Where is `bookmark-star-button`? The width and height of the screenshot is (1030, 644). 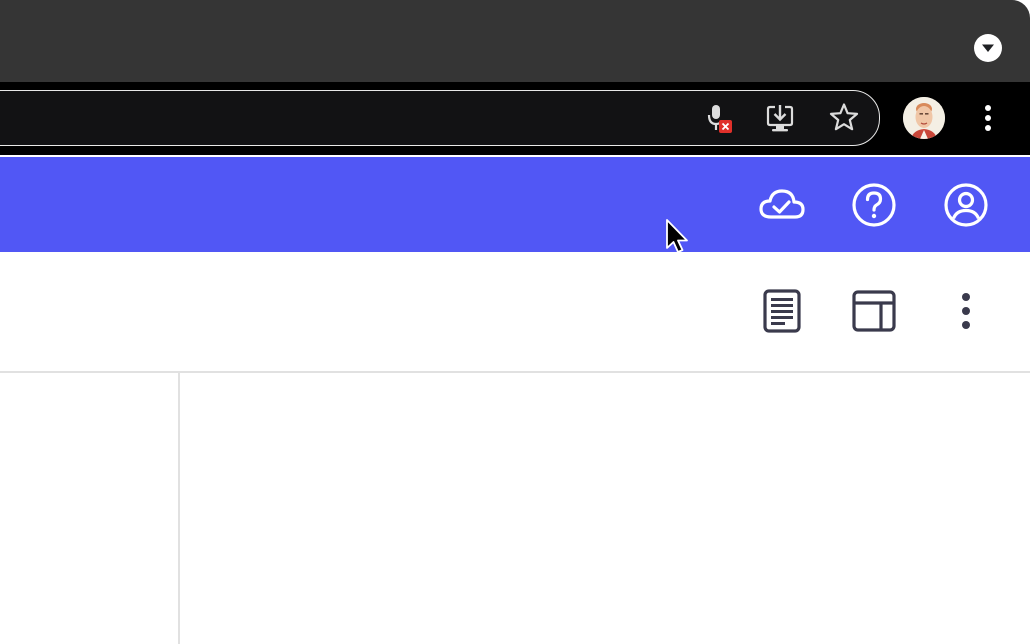
bookmark-star-button is located at coordinates (844, 118).